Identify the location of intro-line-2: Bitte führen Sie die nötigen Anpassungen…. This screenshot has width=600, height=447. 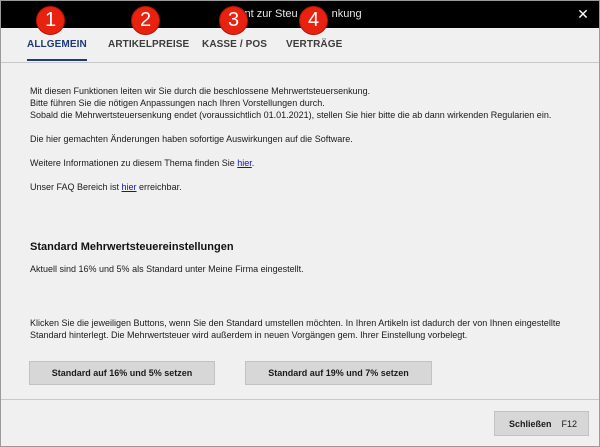
(177, 103).